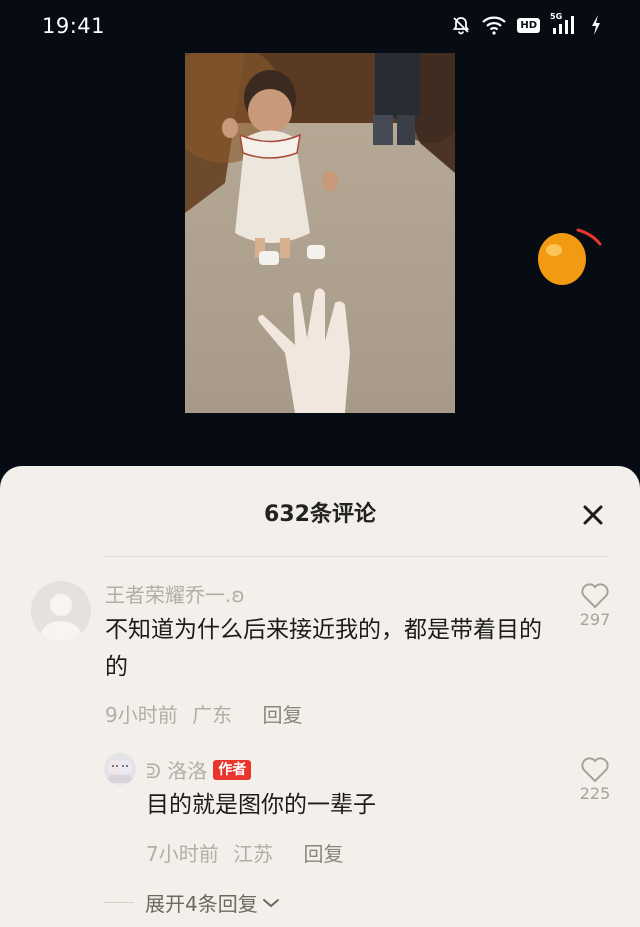 Image resolution: width=640 pixels, height=927 pixels. I want to click on reply-username: ᕲ 洛洛, so click(176, 769).